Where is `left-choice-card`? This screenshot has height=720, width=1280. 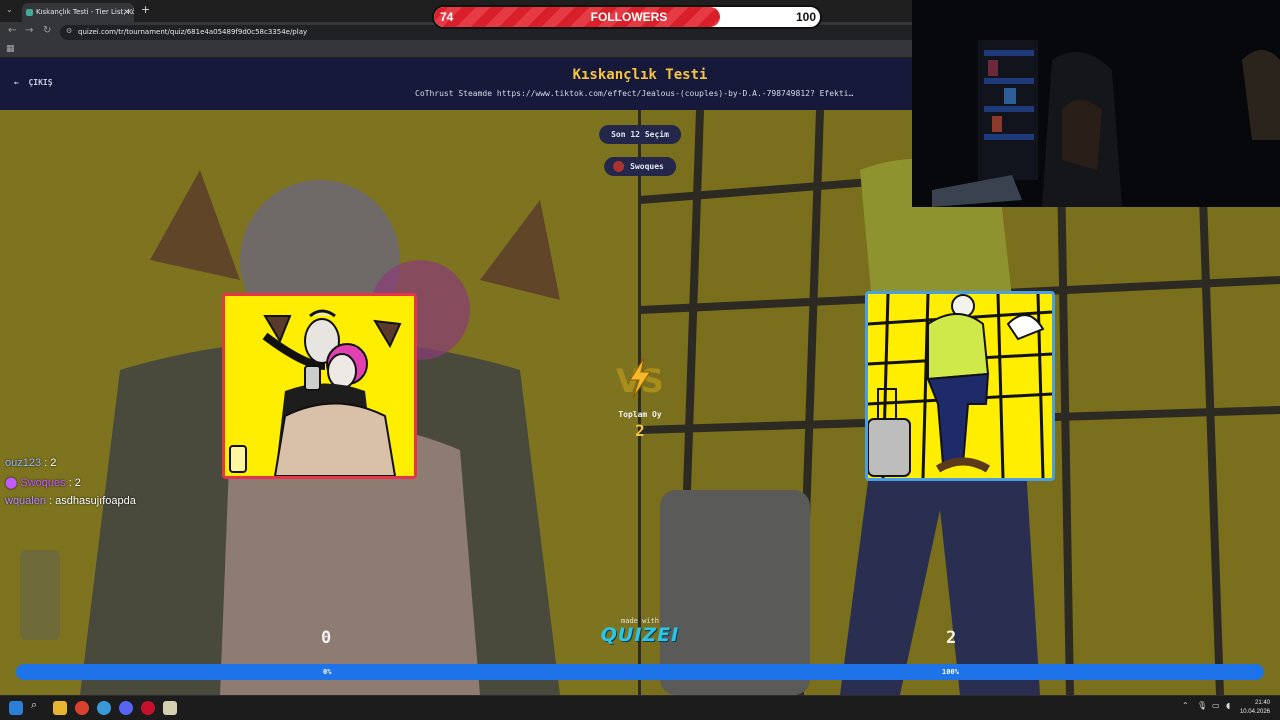 left-choice-card is located at coordinates (319, 386).